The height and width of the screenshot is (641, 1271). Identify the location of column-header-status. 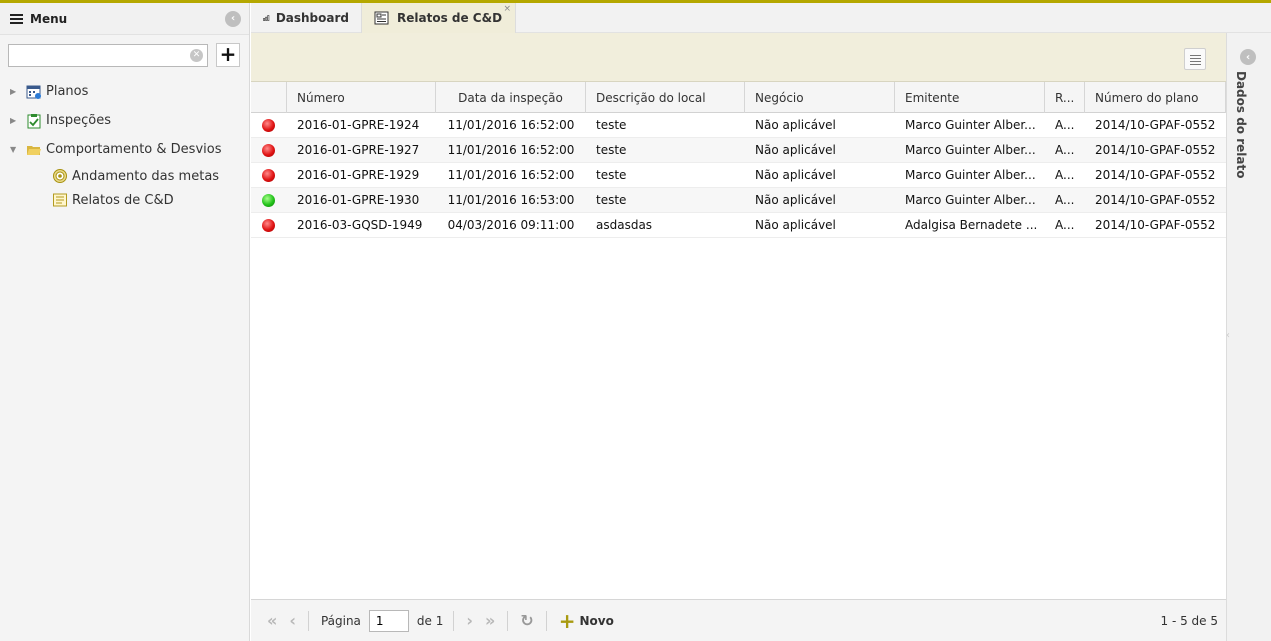
(269, 97).